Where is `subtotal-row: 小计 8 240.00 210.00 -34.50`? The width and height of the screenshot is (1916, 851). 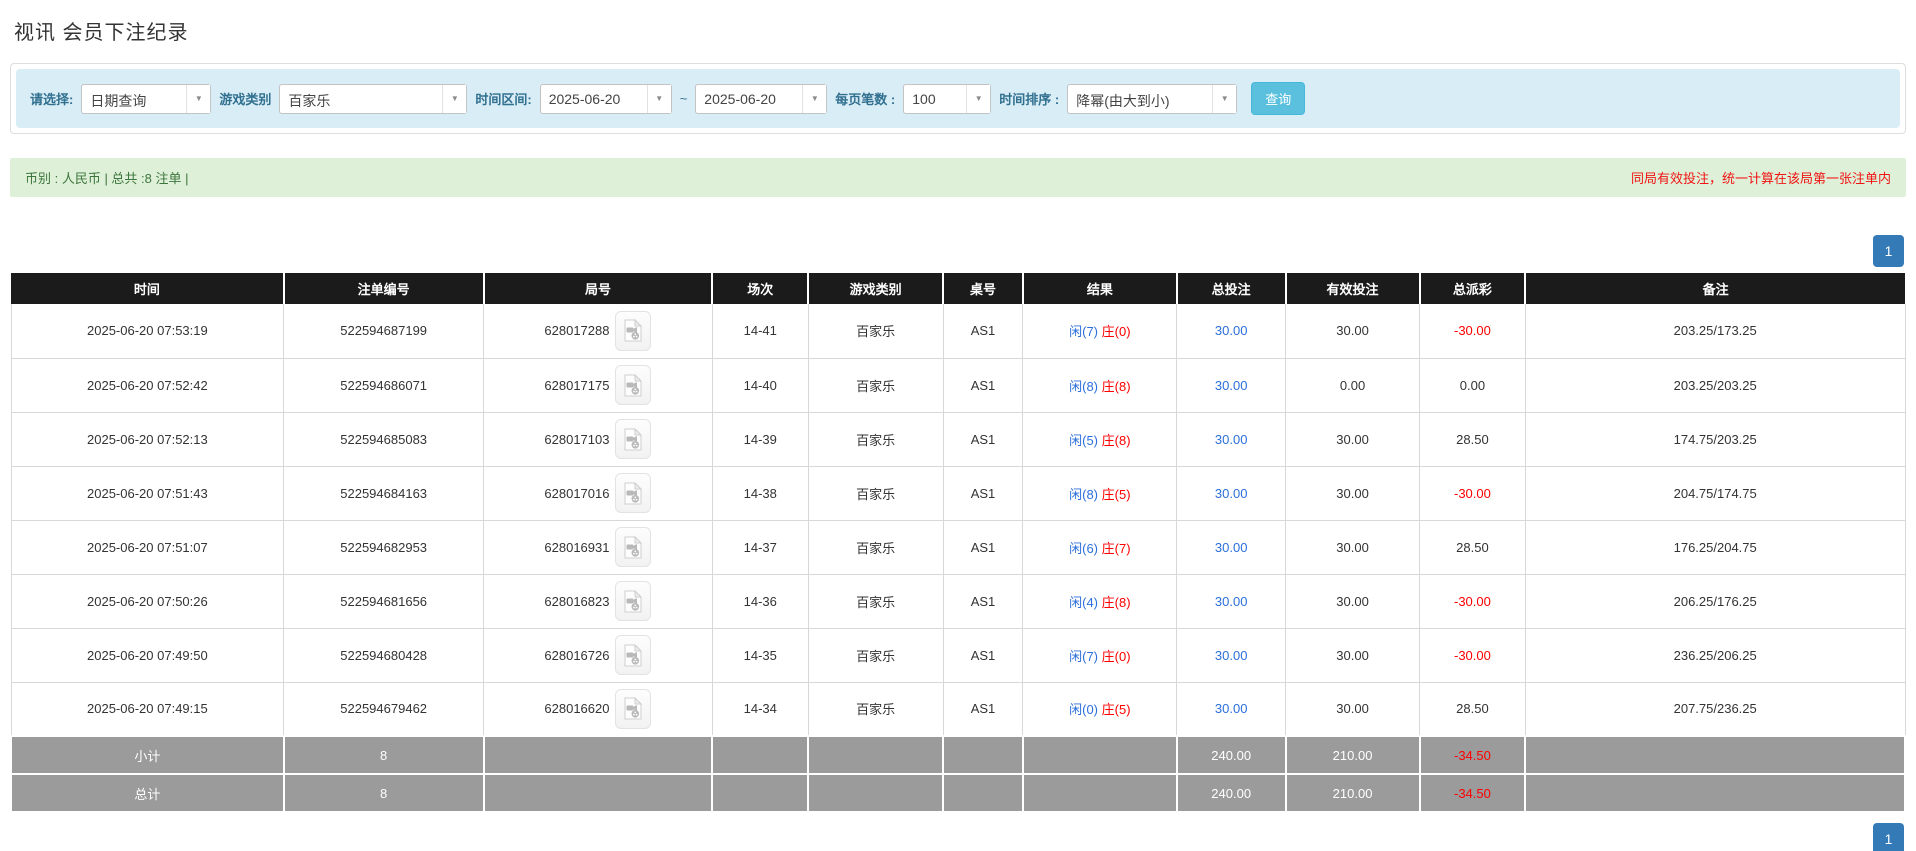
subtotal-row: 小计 8 240.00 210.00 -34.50 is located at coordinates (958, 755).